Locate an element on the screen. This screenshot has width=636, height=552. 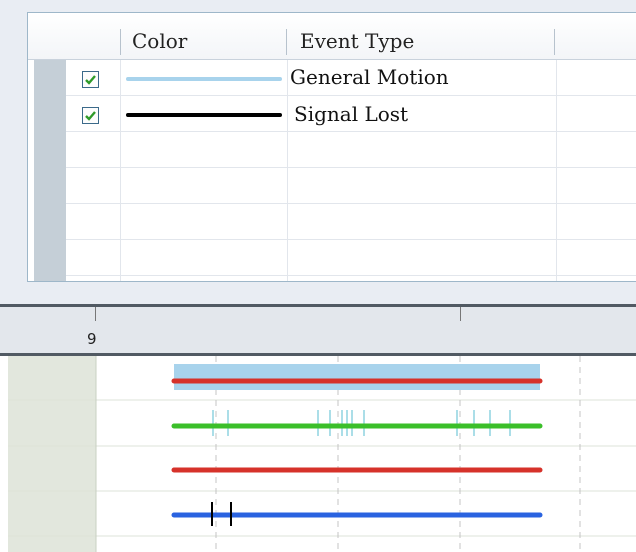
column-header-color: Color is located at coordinates (159, 41).